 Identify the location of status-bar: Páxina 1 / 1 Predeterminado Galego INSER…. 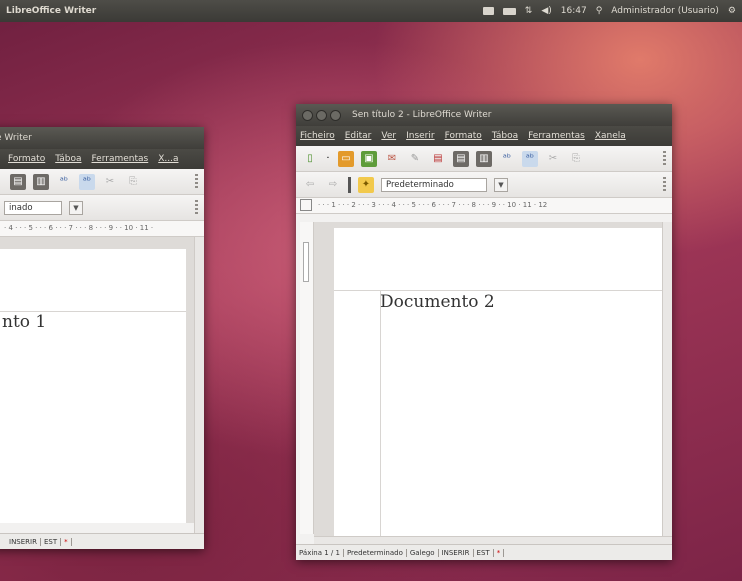
(484, 552).